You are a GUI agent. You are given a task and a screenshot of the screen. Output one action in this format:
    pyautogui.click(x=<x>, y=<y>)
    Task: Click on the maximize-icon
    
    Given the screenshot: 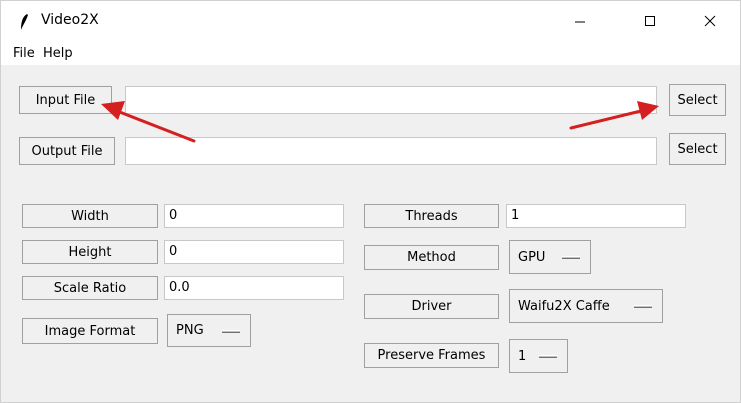 What is the action you would take?
    pyautogui.click(x=650, y=21)
    